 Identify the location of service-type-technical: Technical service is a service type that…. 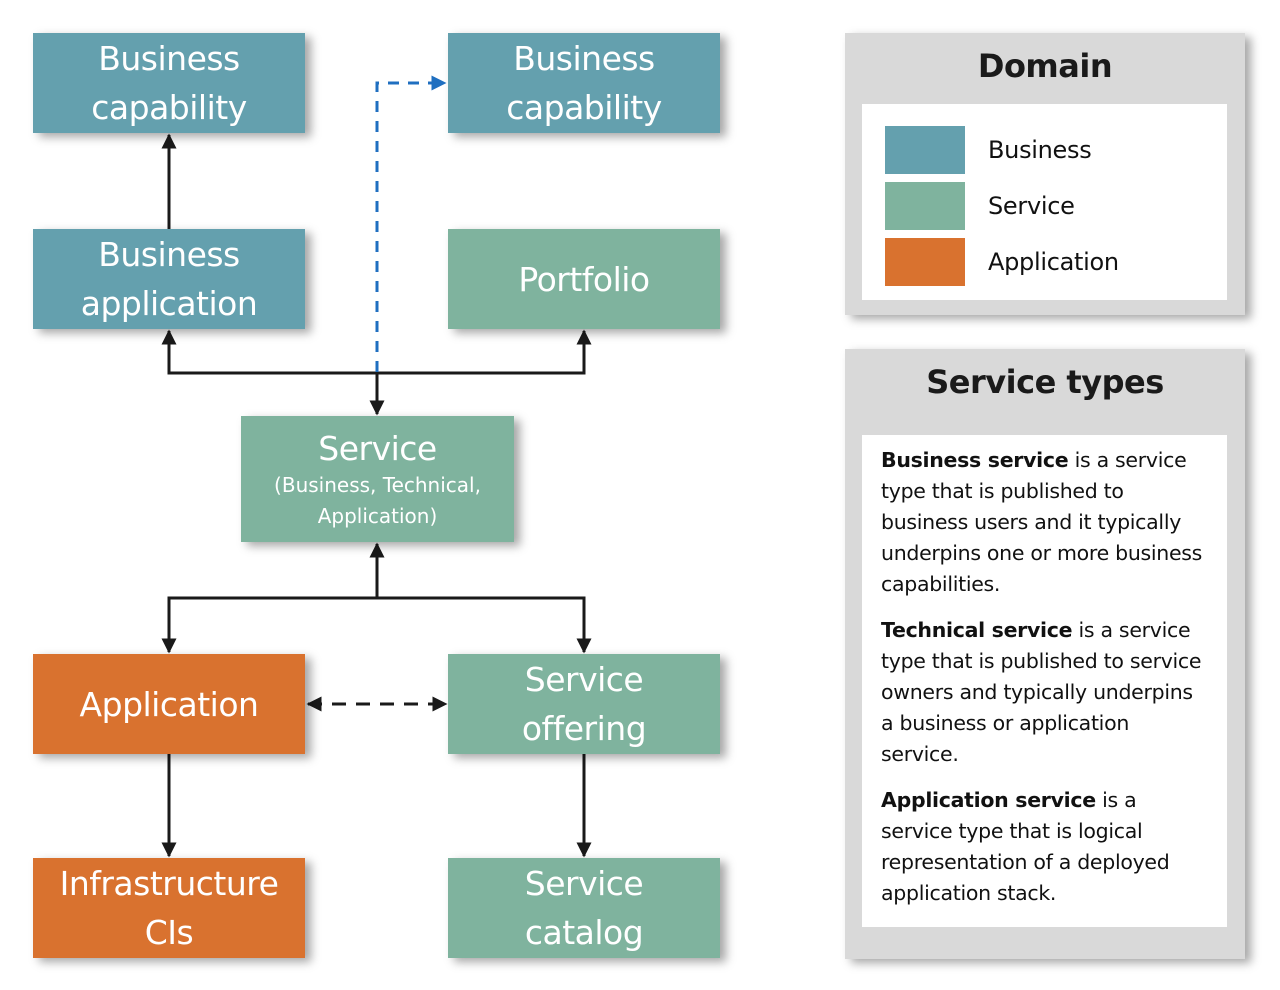
(1045, 692).